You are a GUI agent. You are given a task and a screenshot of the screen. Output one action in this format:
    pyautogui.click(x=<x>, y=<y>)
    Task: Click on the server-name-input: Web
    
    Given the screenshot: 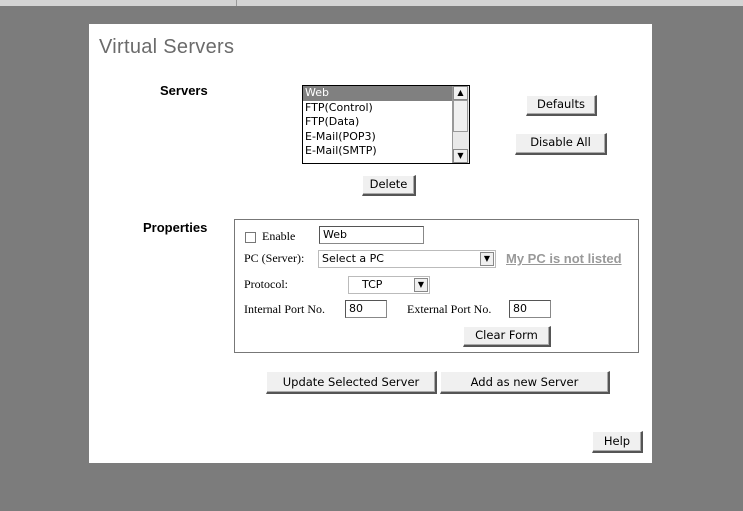 What is the action you would take?
    pyautogui.click(x=371, y=235)
    